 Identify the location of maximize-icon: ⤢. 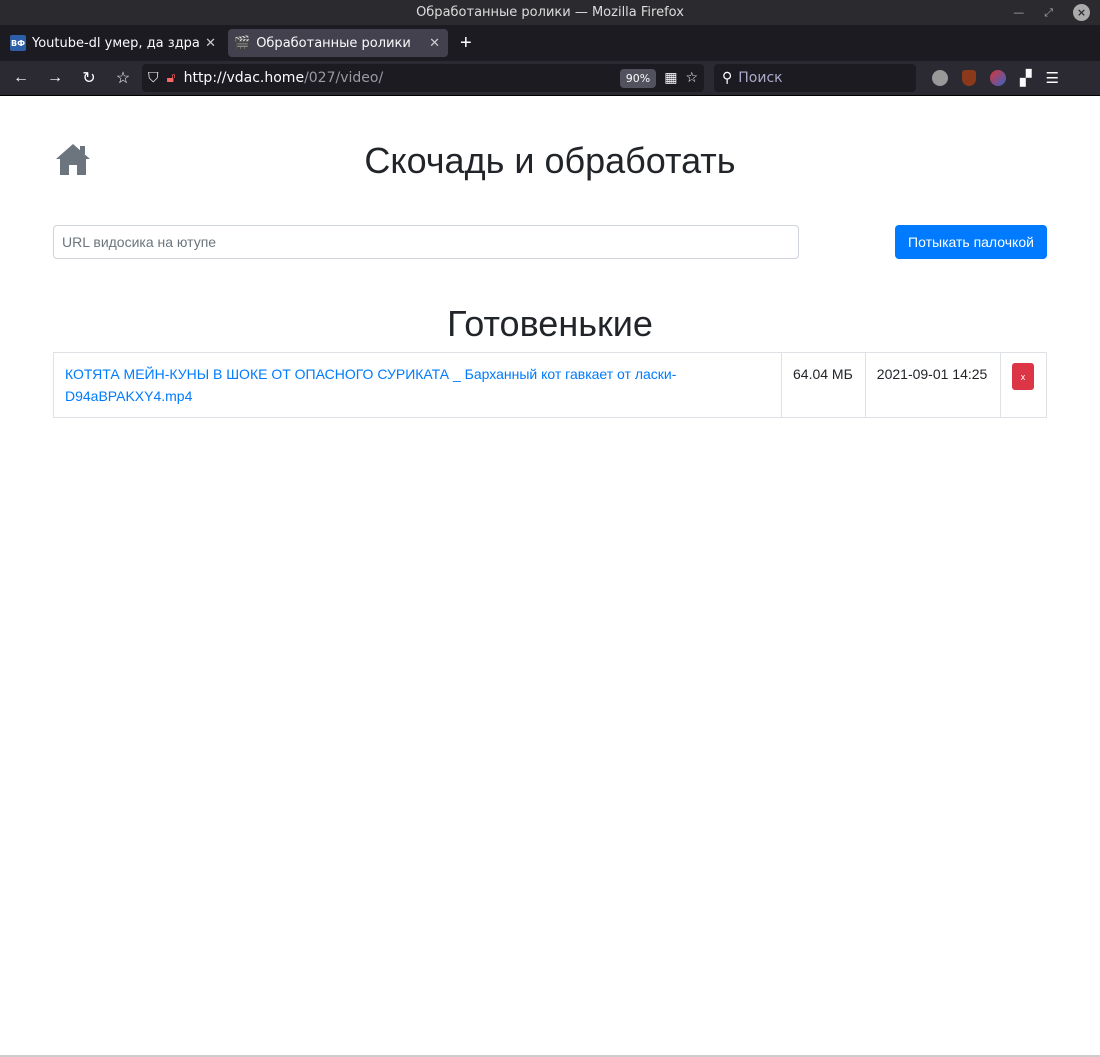
(1048, 13).